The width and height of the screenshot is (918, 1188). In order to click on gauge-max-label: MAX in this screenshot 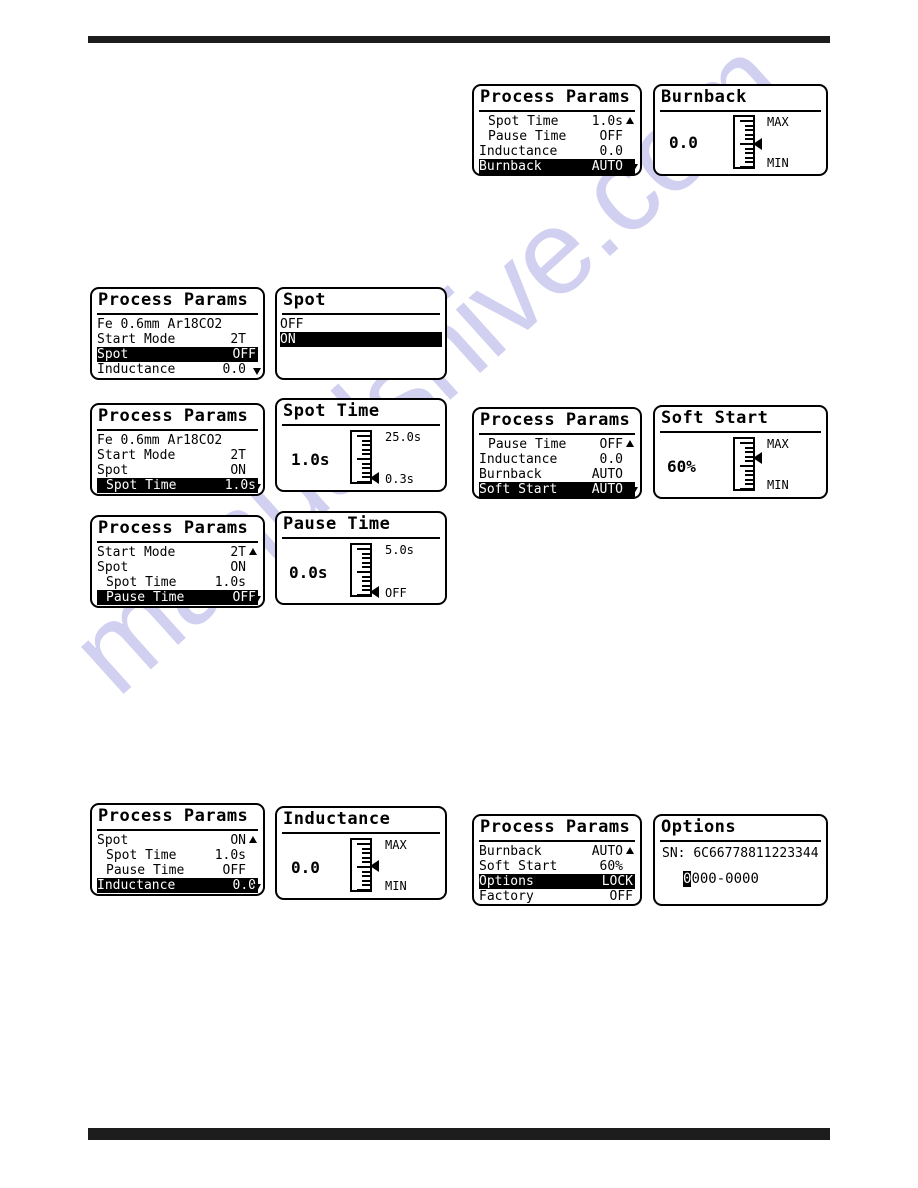, I will do `click(396, 845)`.